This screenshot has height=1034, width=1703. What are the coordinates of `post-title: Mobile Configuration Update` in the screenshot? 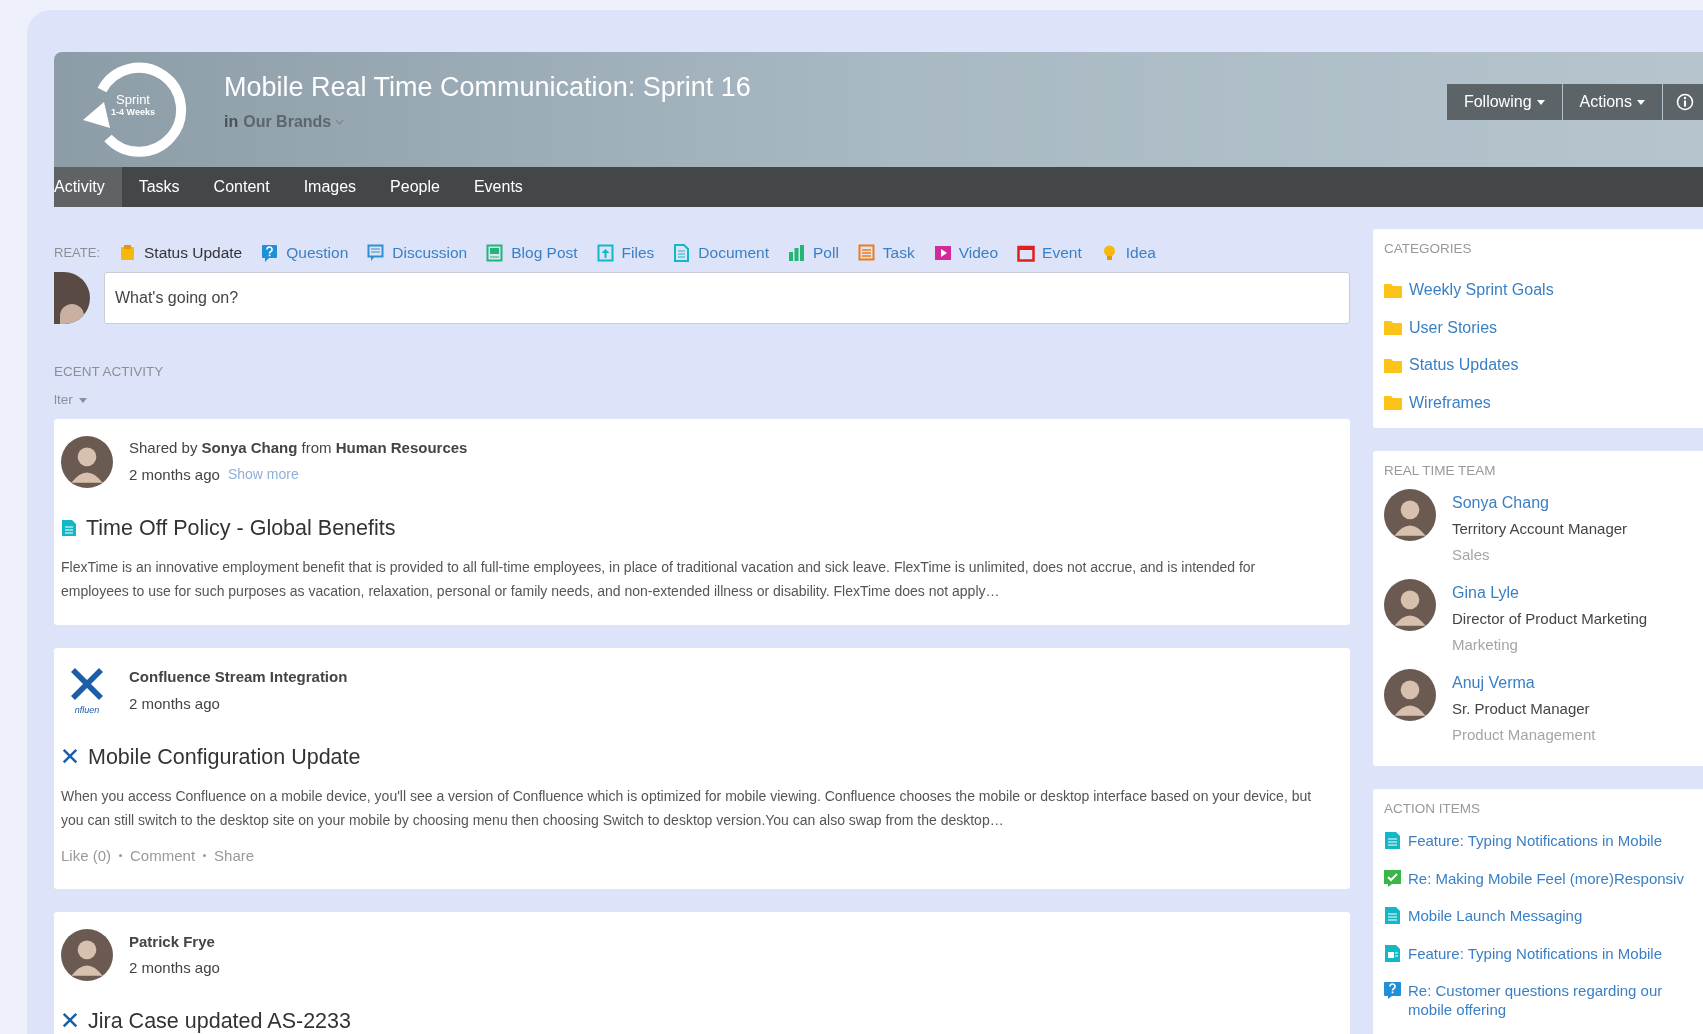 It's located at (224, 756).